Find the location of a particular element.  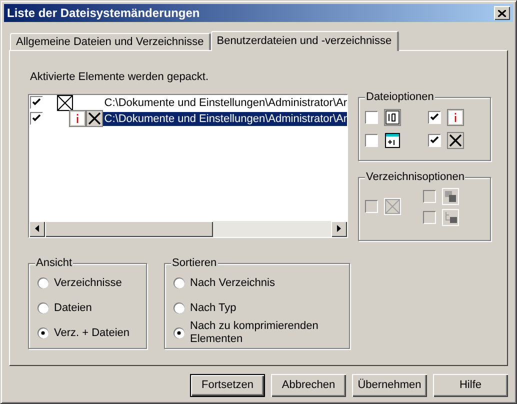

horizontal-scrollbar is located at coordinates (188, 228).